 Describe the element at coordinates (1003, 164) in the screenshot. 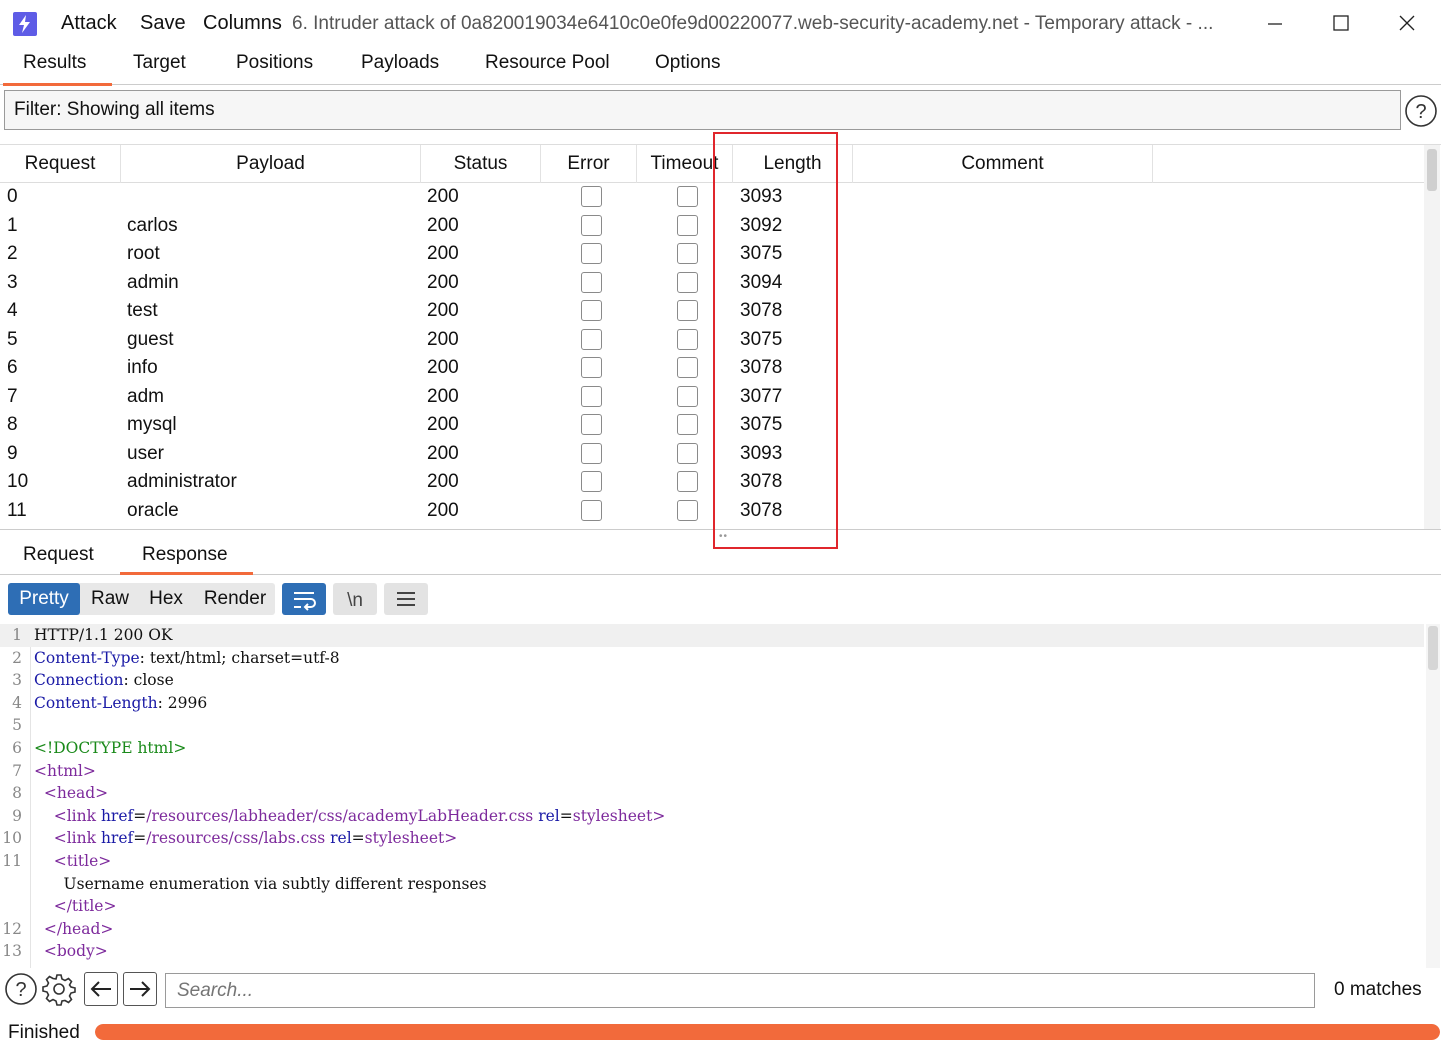

I see `column-header-comment: Comment` at that location.